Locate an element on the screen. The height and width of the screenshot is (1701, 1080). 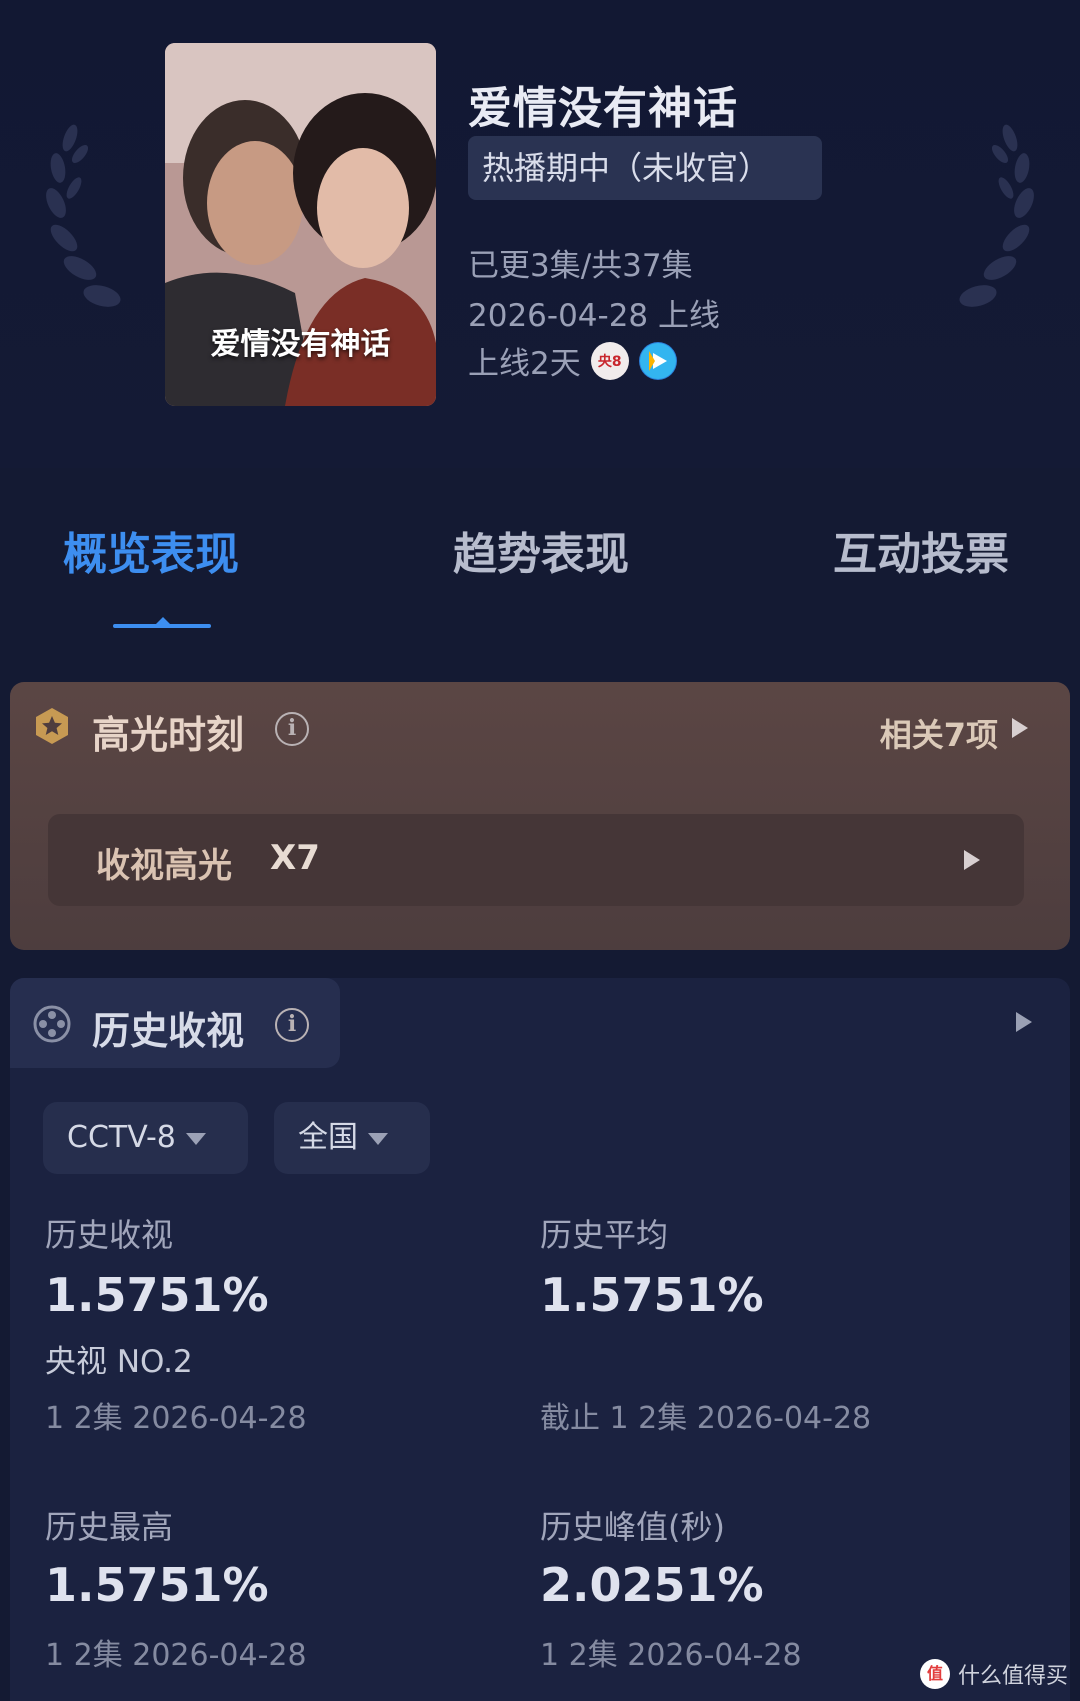
tab-trend: 趋势表现 is located at coordinates (541, 550).